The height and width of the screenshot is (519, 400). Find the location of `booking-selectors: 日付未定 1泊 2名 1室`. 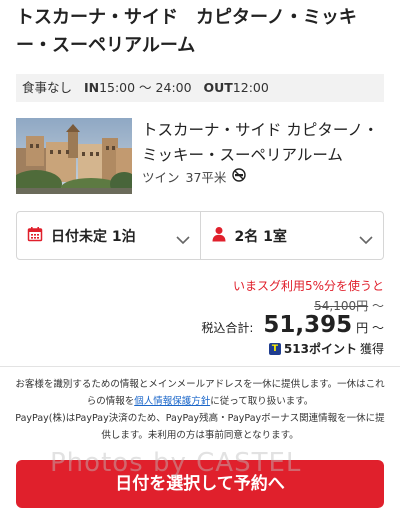

booking-selectors: 日付未定 1泊 2名 1室 is located at coordinates (200, 235).